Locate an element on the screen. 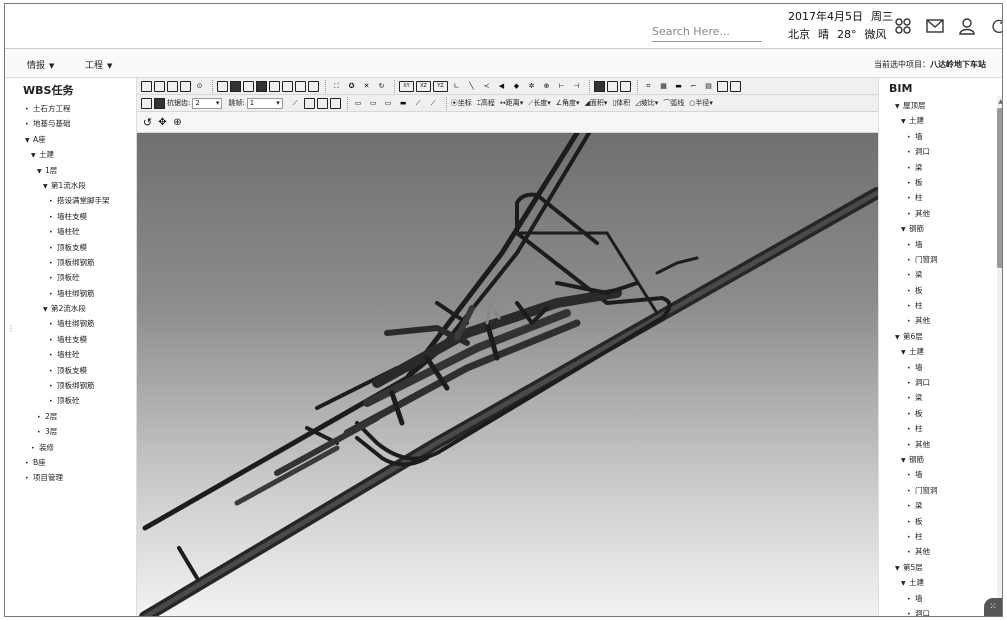 This screenshot has height=620, width=1007. texture-icon: ▤ is located at coordinates (708, 86).